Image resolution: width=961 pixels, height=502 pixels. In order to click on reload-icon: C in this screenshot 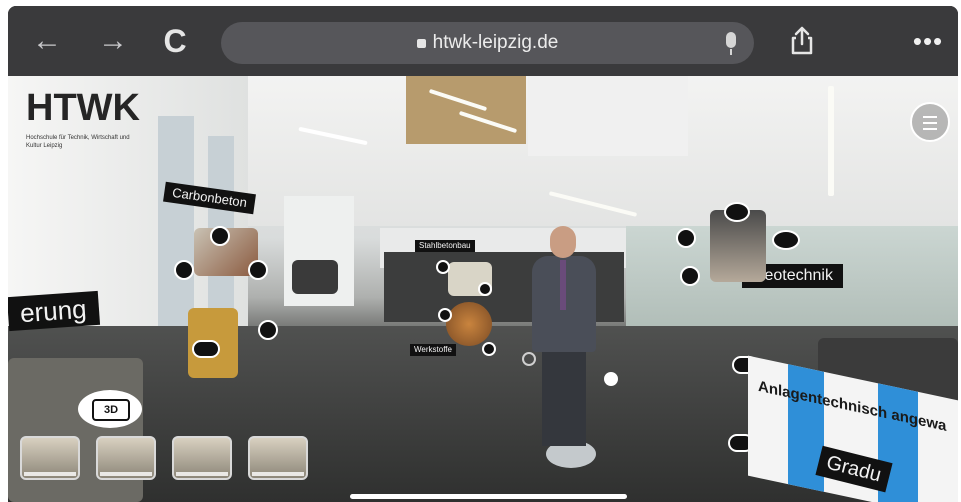, I will do `click(175, 41)`.